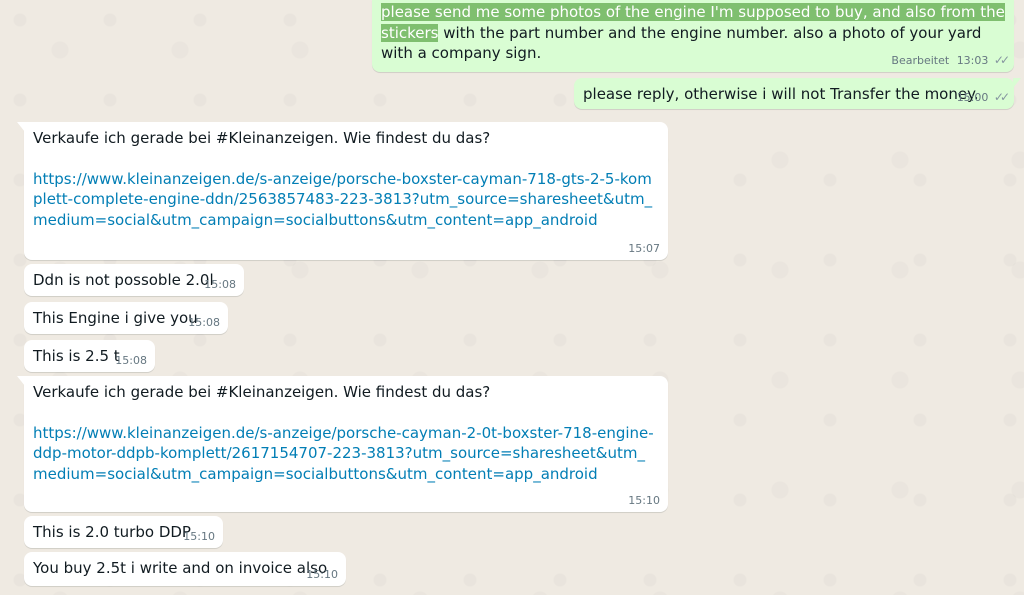 The image size is (1024, 595). I want to click on message-text: This is 2.0 turbo DDP, so click(112, 532).